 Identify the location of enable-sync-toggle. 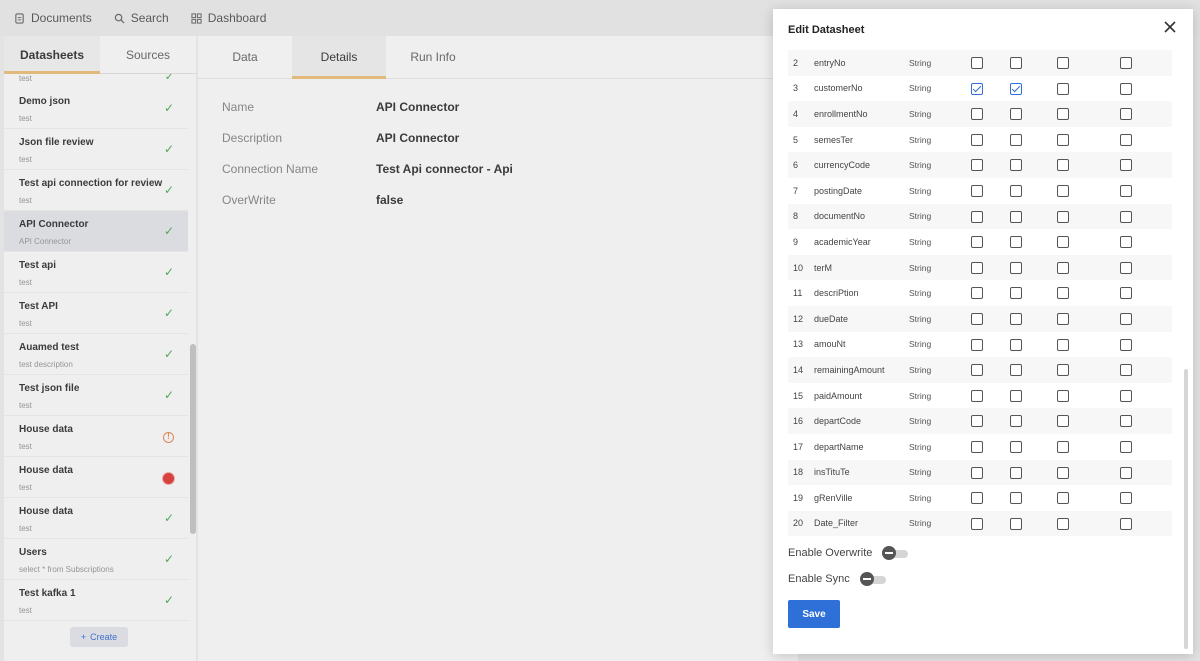
(873, 579).